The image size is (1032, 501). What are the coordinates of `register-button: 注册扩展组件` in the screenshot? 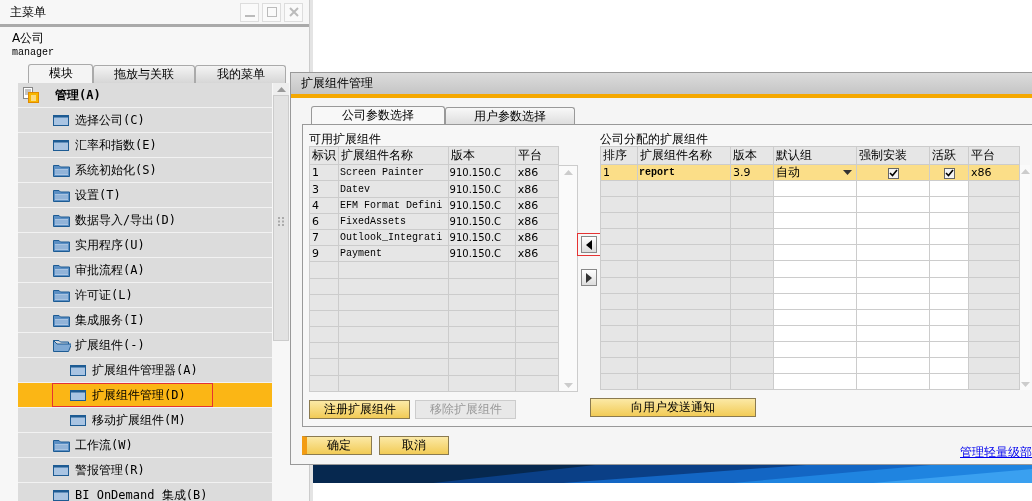 It's located at (359, 409).